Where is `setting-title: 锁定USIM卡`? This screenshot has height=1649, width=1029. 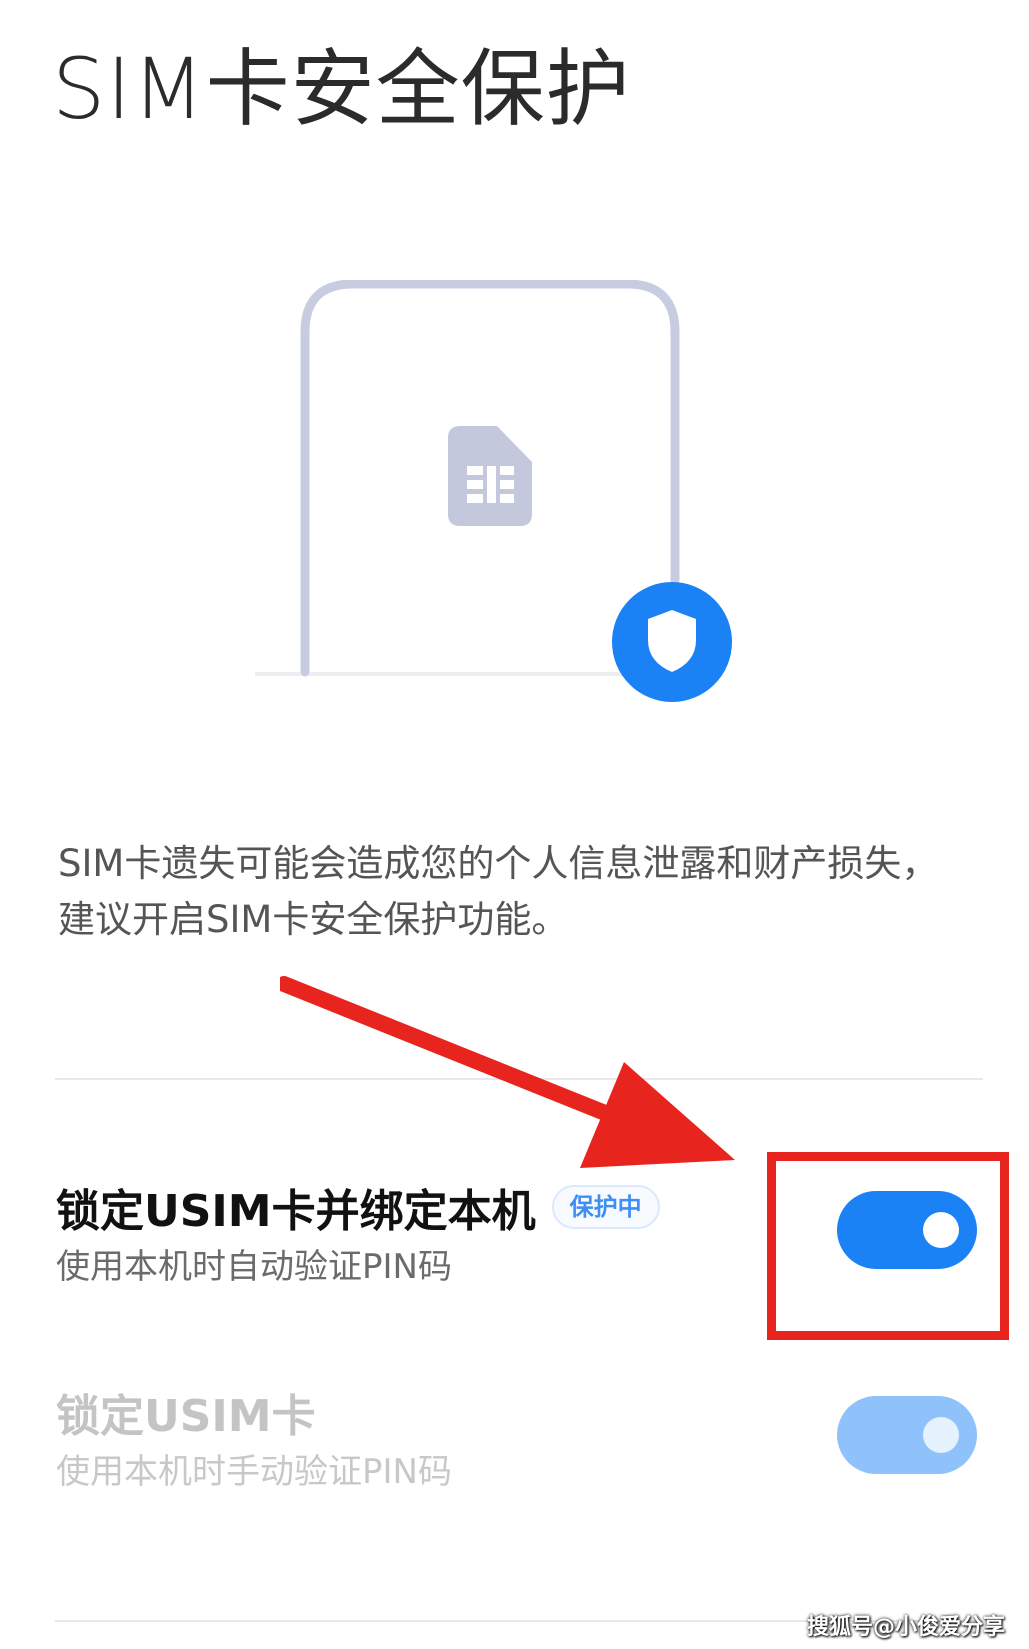 setting-title: 锁定USIM卡 is located at coordinates (186, 1412).